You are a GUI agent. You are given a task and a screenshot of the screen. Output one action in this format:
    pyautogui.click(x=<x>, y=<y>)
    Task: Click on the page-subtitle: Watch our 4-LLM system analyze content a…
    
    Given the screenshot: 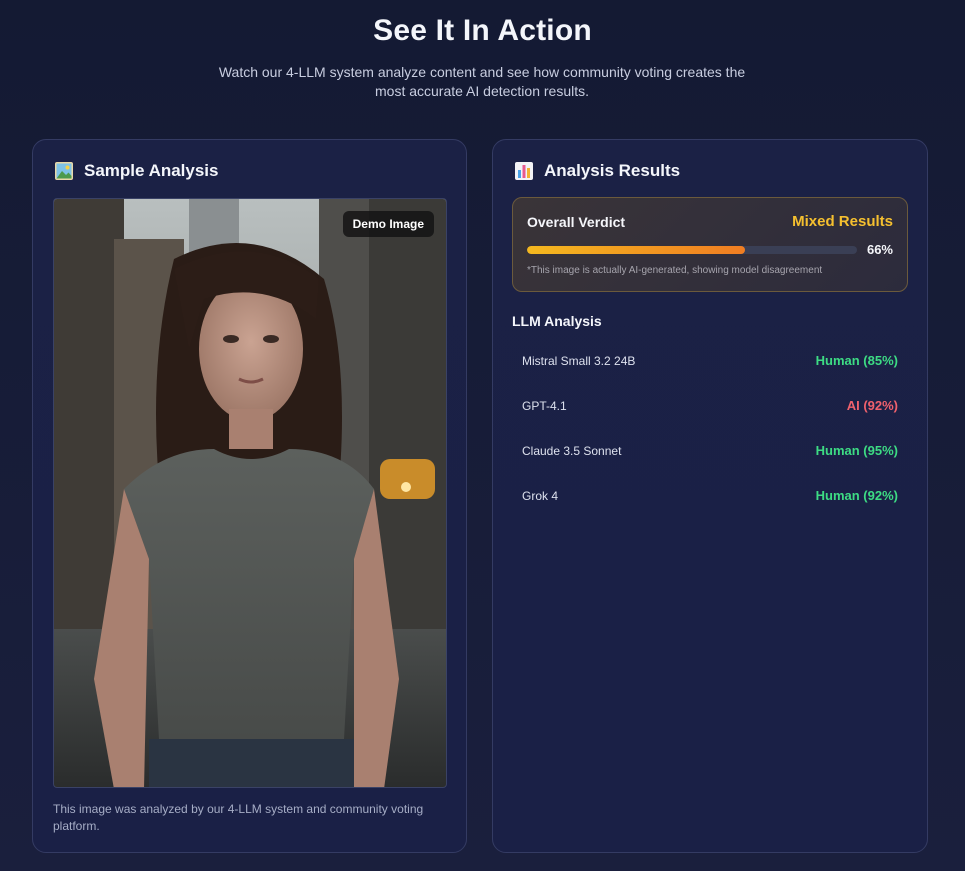 What is the action you would take?
    pyautogui.click(x=482, y=81)
    